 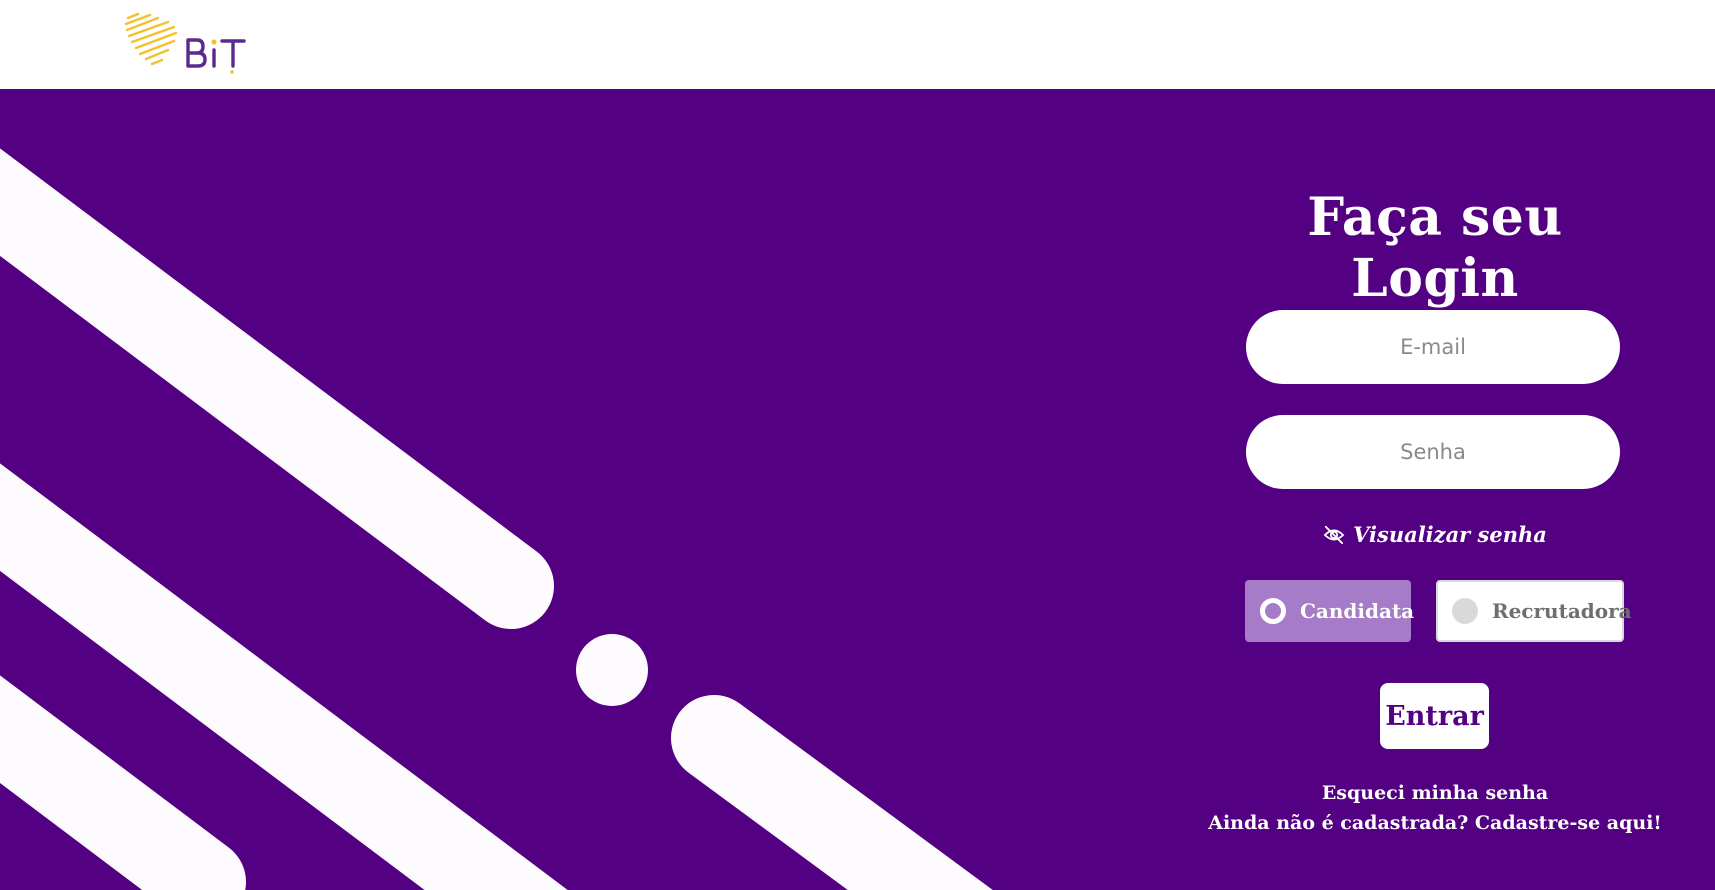 What do you see at coordinates (1334, 534) in the screenshot?
I see `eye-slash-icon` at bounding box center [1334, 534].